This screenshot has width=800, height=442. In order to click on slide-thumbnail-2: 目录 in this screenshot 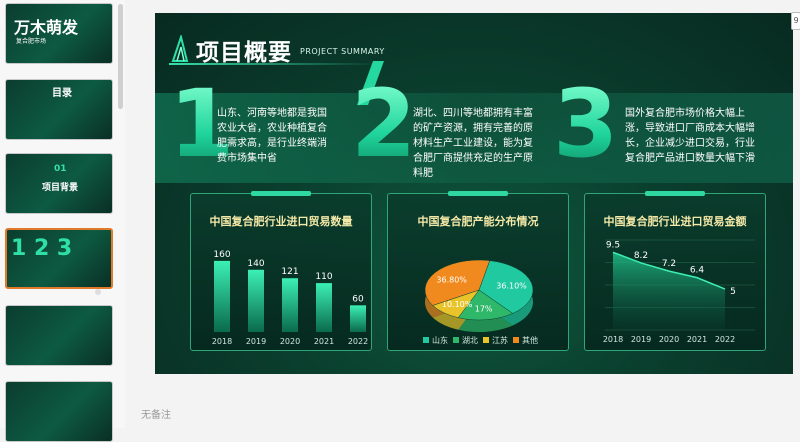, I will do `click(59, 109)`.